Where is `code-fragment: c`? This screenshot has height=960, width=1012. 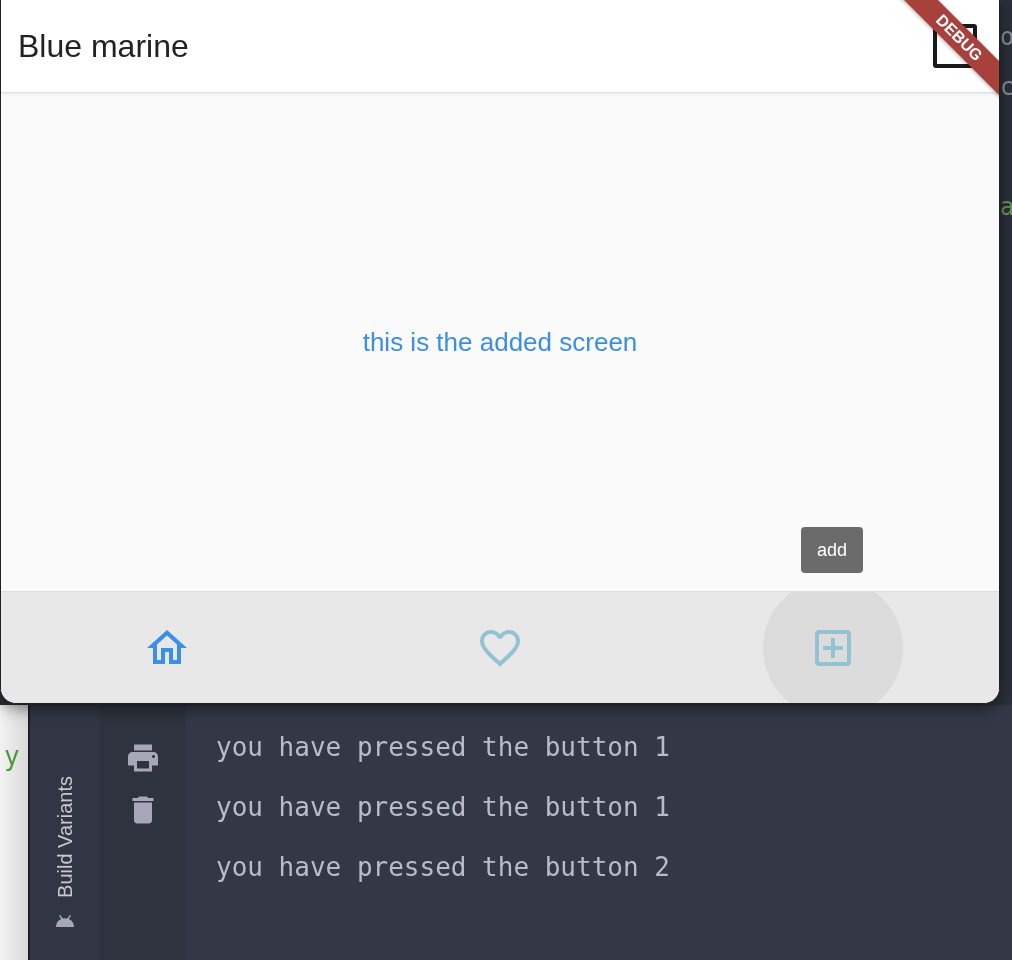
code-fragment: c is located at coordinates (1006, 87).